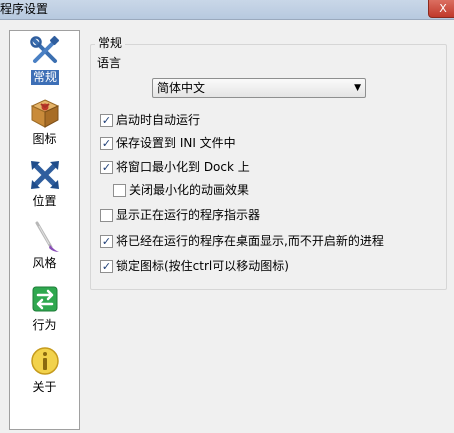  I want to click on sidebar-item-general: 常规, so click(44, 63).